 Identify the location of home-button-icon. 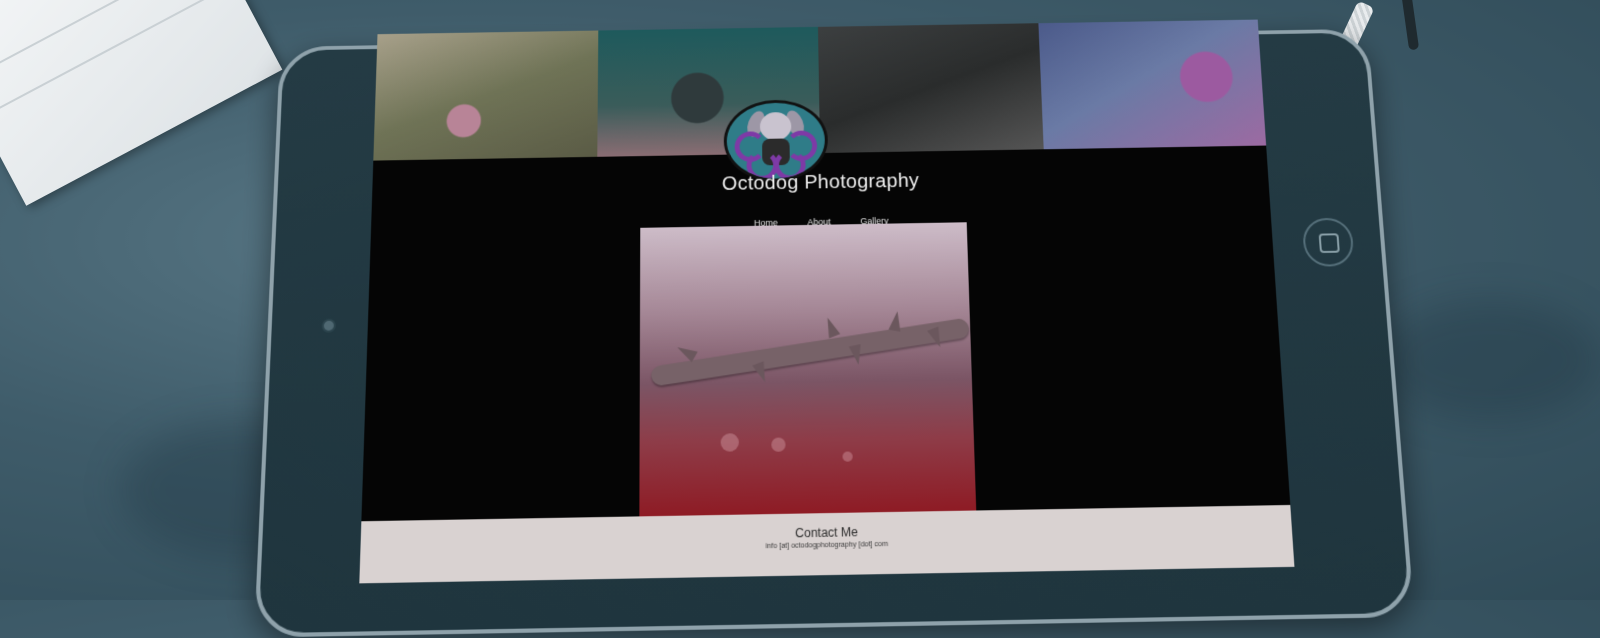
(1329, 243).